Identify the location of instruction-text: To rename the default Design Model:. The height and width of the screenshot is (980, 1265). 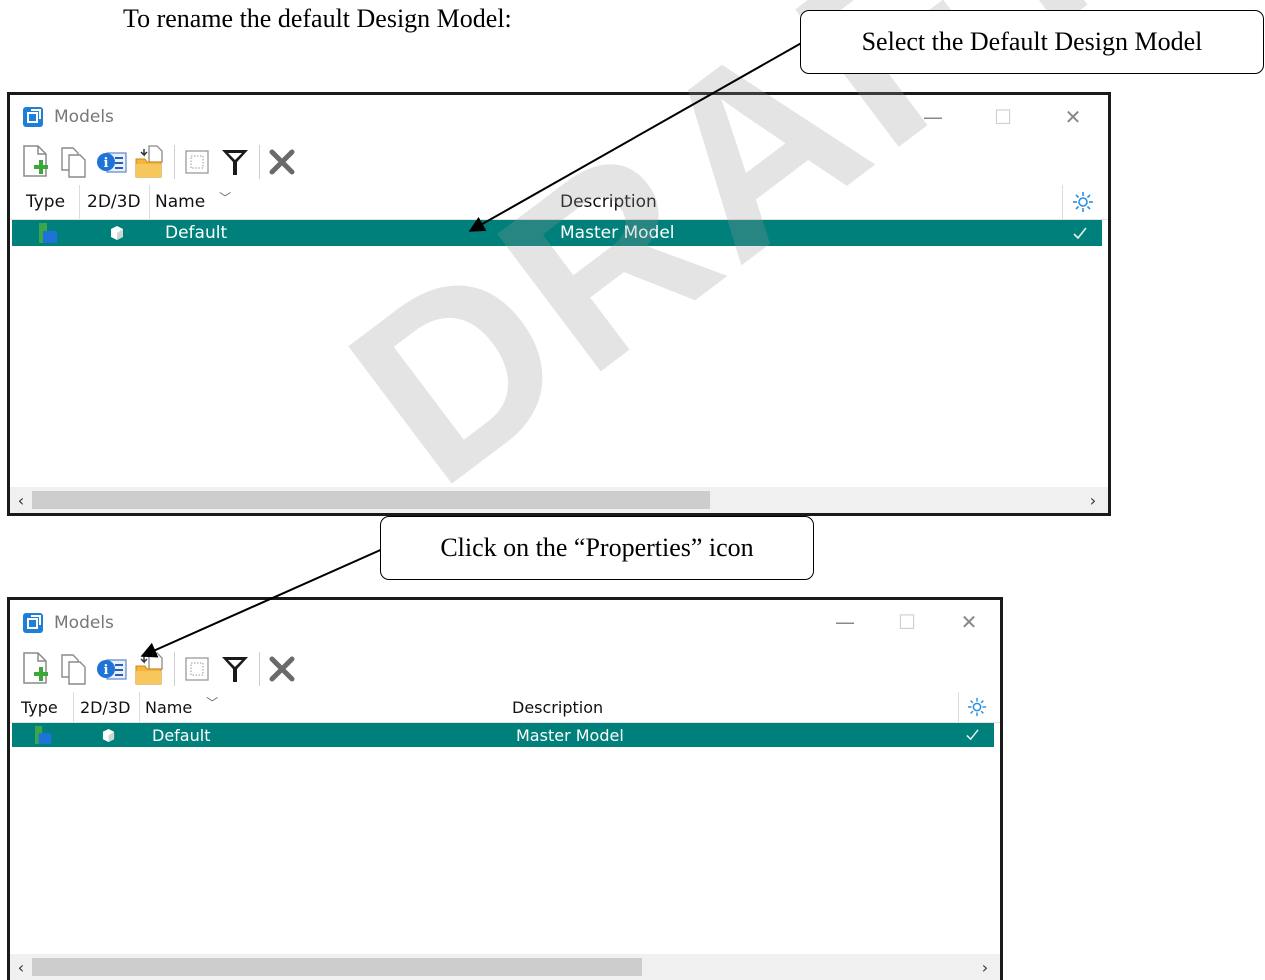
(317, 18).